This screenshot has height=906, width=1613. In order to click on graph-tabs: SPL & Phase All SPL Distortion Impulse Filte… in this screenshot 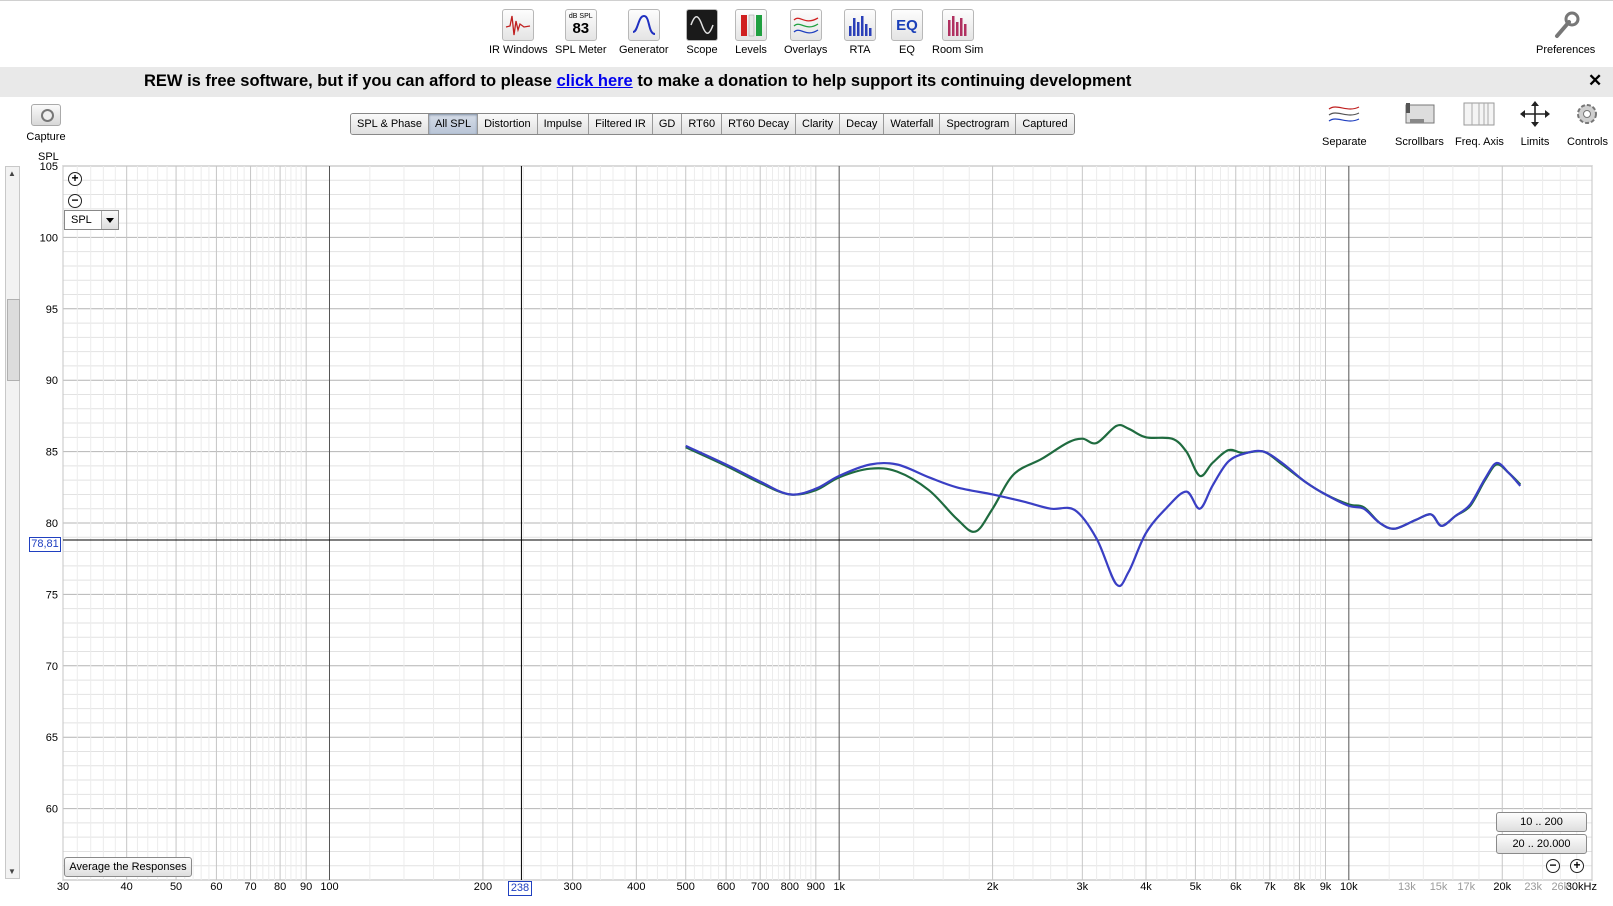, I will do `click(712, 124)`.